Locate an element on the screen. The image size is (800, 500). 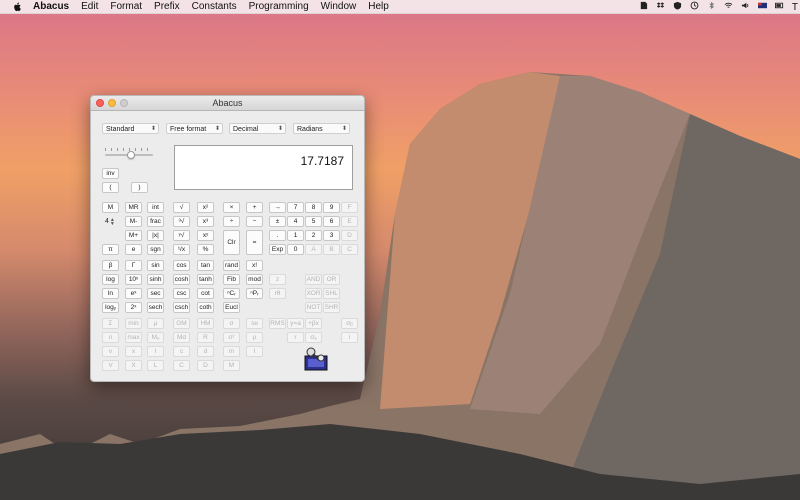
precision-slider is located at coordinates (129, 154).